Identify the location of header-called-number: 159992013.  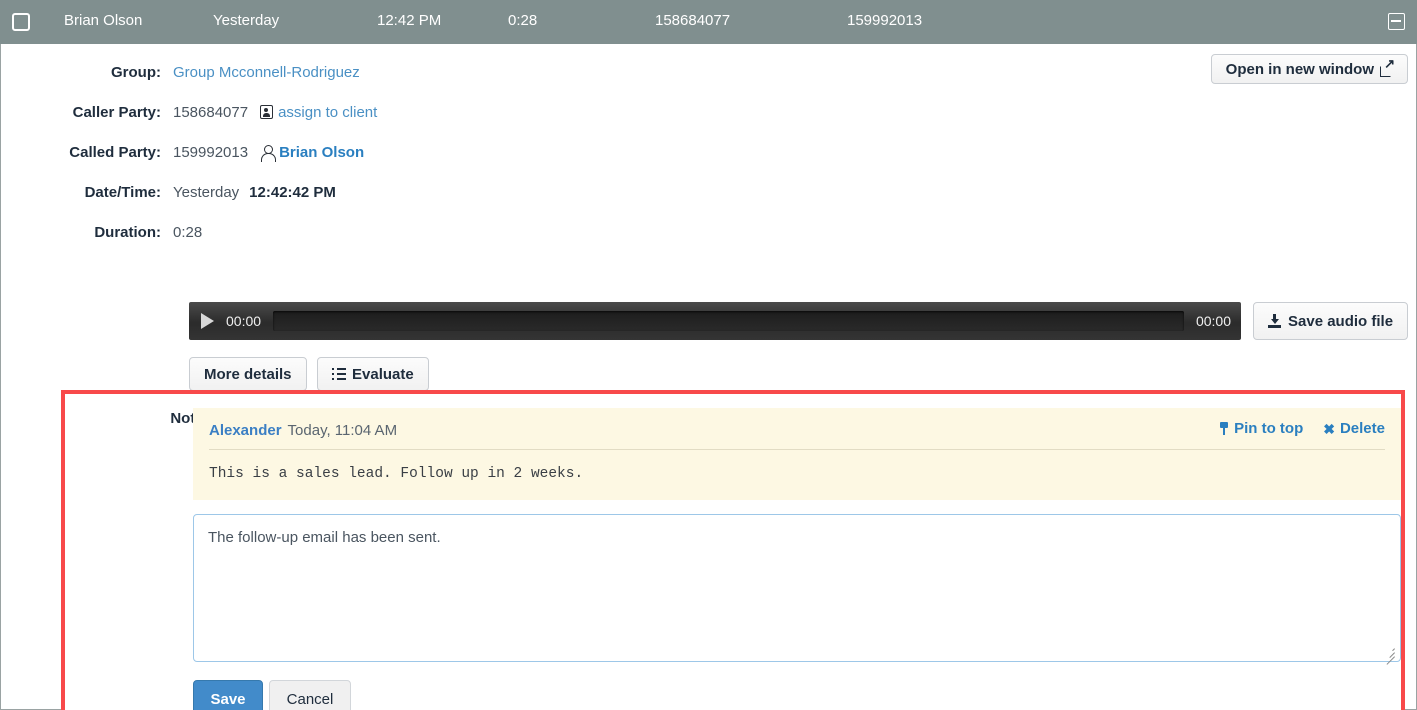
(885, 20).